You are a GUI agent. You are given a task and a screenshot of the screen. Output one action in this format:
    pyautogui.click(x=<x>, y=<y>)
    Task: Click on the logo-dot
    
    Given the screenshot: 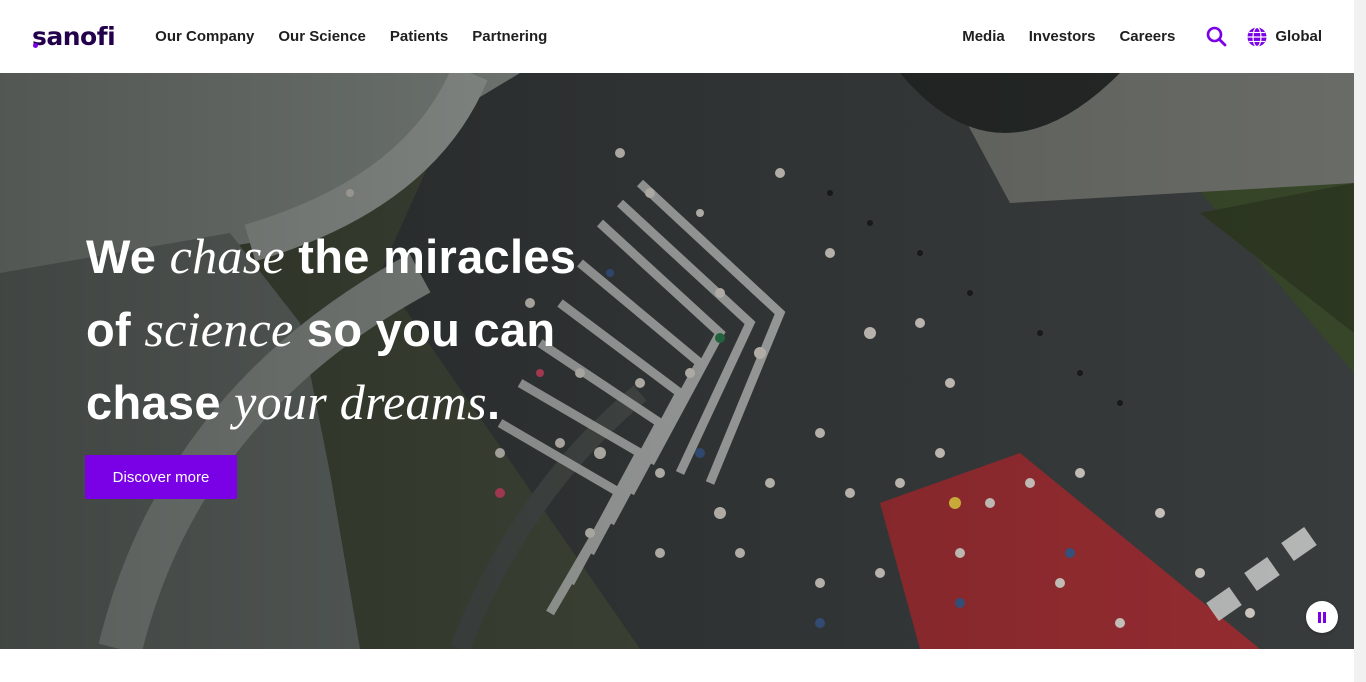 What is the action you would take?
    pyautogui.click(x=35, y=45)
    